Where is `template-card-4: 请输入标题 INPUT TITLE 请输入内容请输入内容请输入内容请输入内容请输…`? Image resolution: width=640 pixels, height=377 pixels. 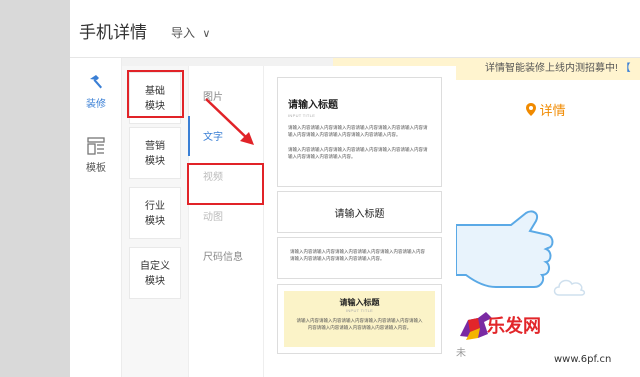 template-card-4: 请输入标题 INPUT TITLE 请输入内容请输入内容请输入内容请输入内容请输… is located at coordinates (359, 319).